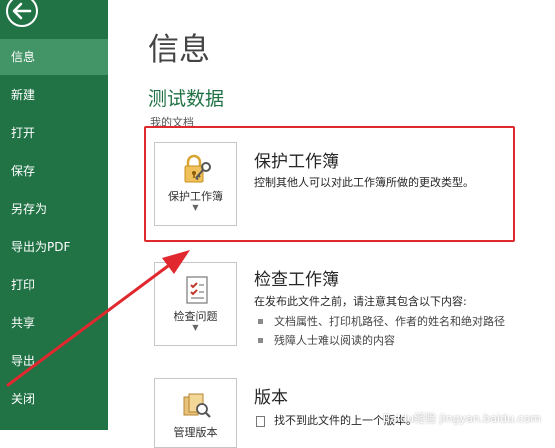  Describe the element at coordinates (461, 418) in the screenshot. I see `watermark: Baidu经验 jingyan.baidu.com` at that location.